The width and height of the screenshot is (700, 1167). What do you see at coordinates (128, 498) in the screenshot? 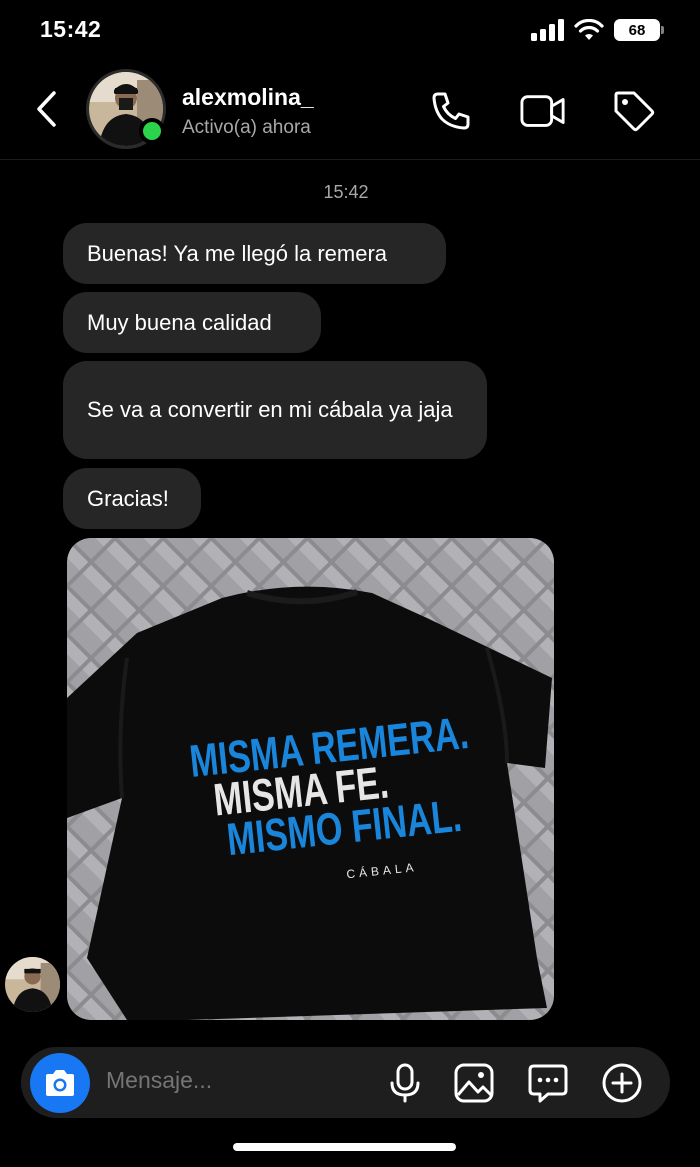
I see `message-text: Gracias!` at bounding box center [128, 498].